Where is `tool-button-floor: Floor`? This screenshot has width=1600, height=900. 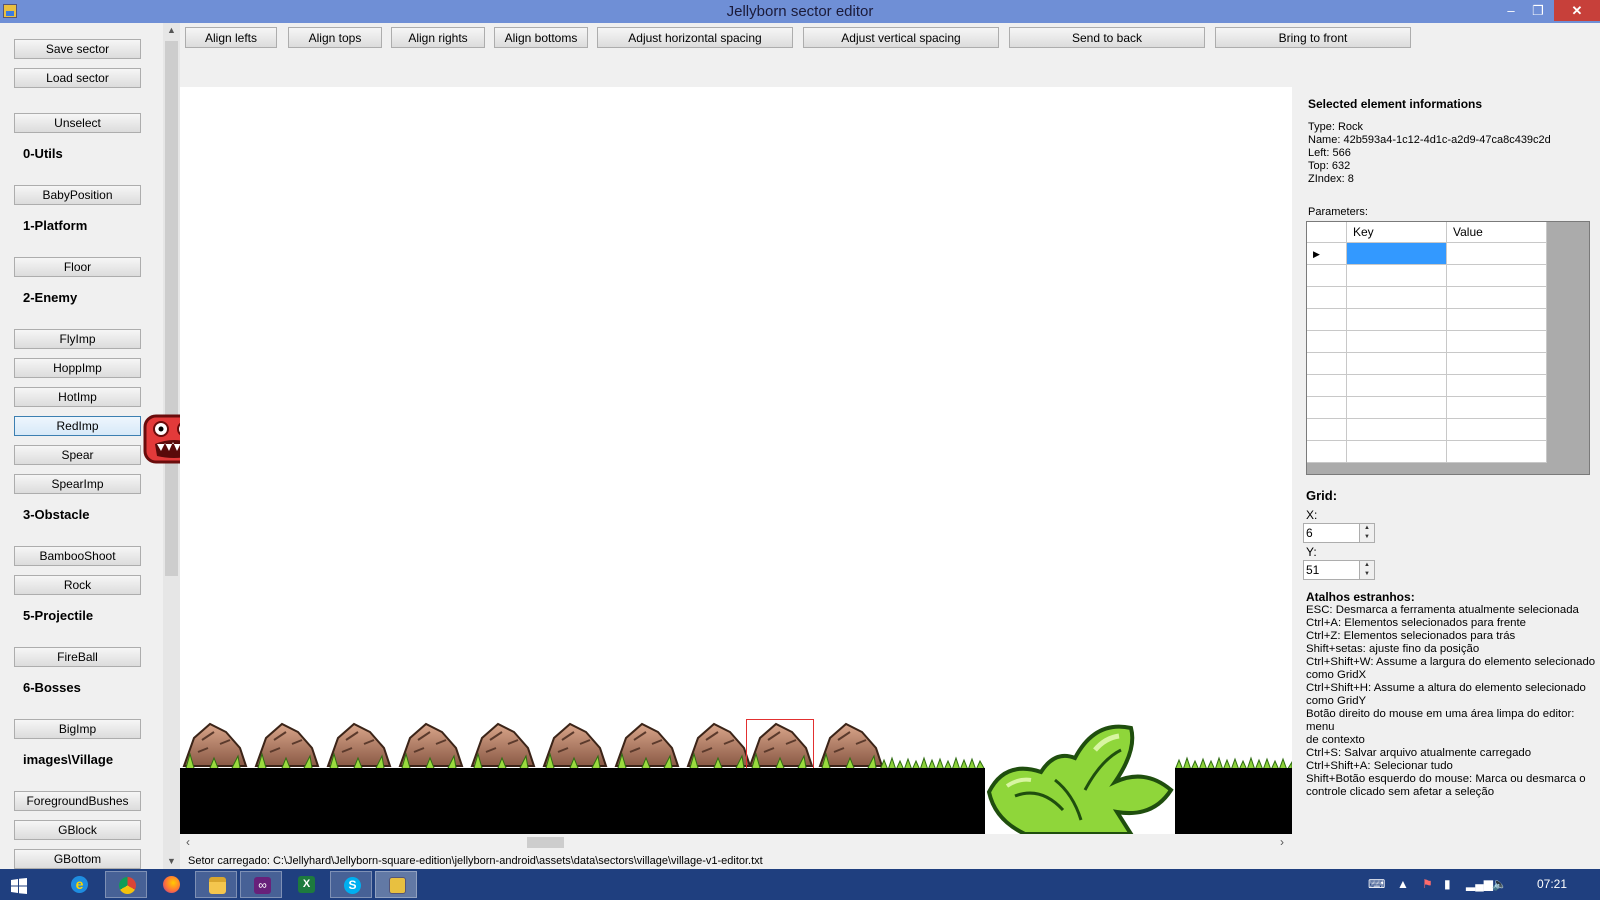
tool-button-floor: Floor is located at coordinates (77, 267).